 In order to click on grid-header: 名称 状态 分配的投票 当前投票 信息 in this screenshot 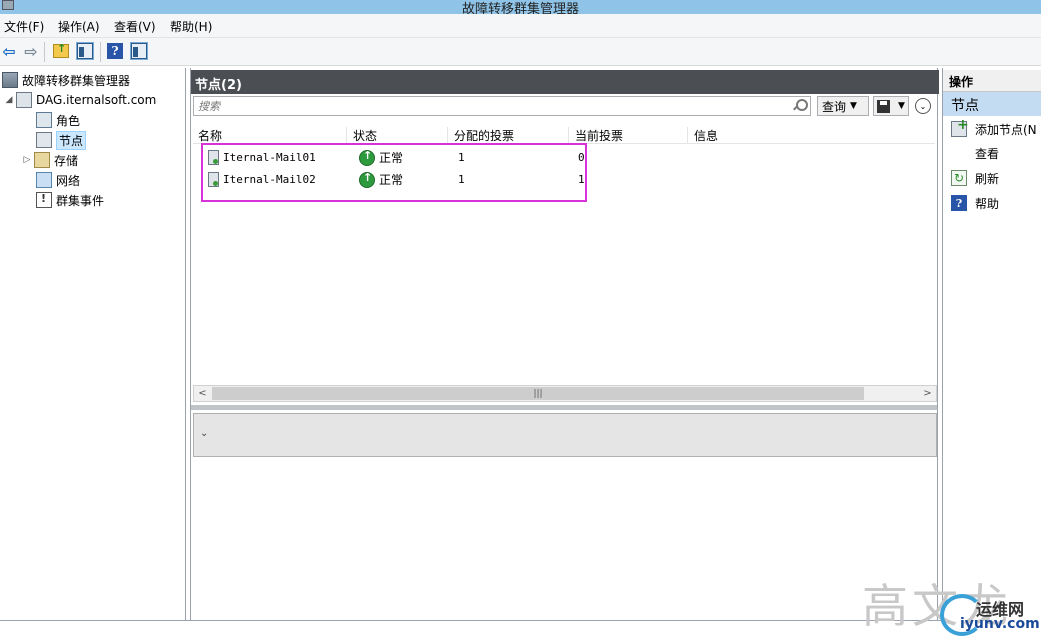, I will do `click(564, 135)`.